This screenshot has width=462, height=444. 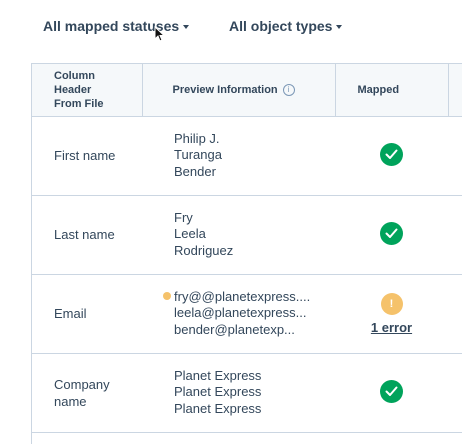 What do you see at coordinates (378, 89) in the screenshot?
I see `mapped-header-label: Mapped` at bounding box center [378, 89].